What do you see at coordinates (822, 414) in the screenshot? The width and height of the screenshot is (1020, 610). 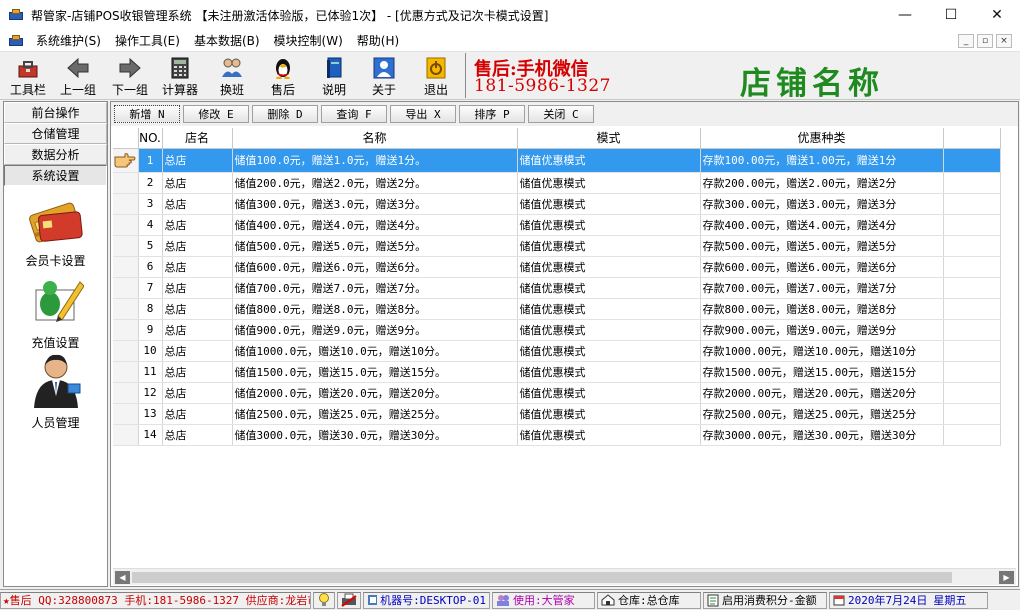 I see `row-discount-type: 存款2500.00元，赠送25.00元，赠送25分` at bounding box center [822, 414].